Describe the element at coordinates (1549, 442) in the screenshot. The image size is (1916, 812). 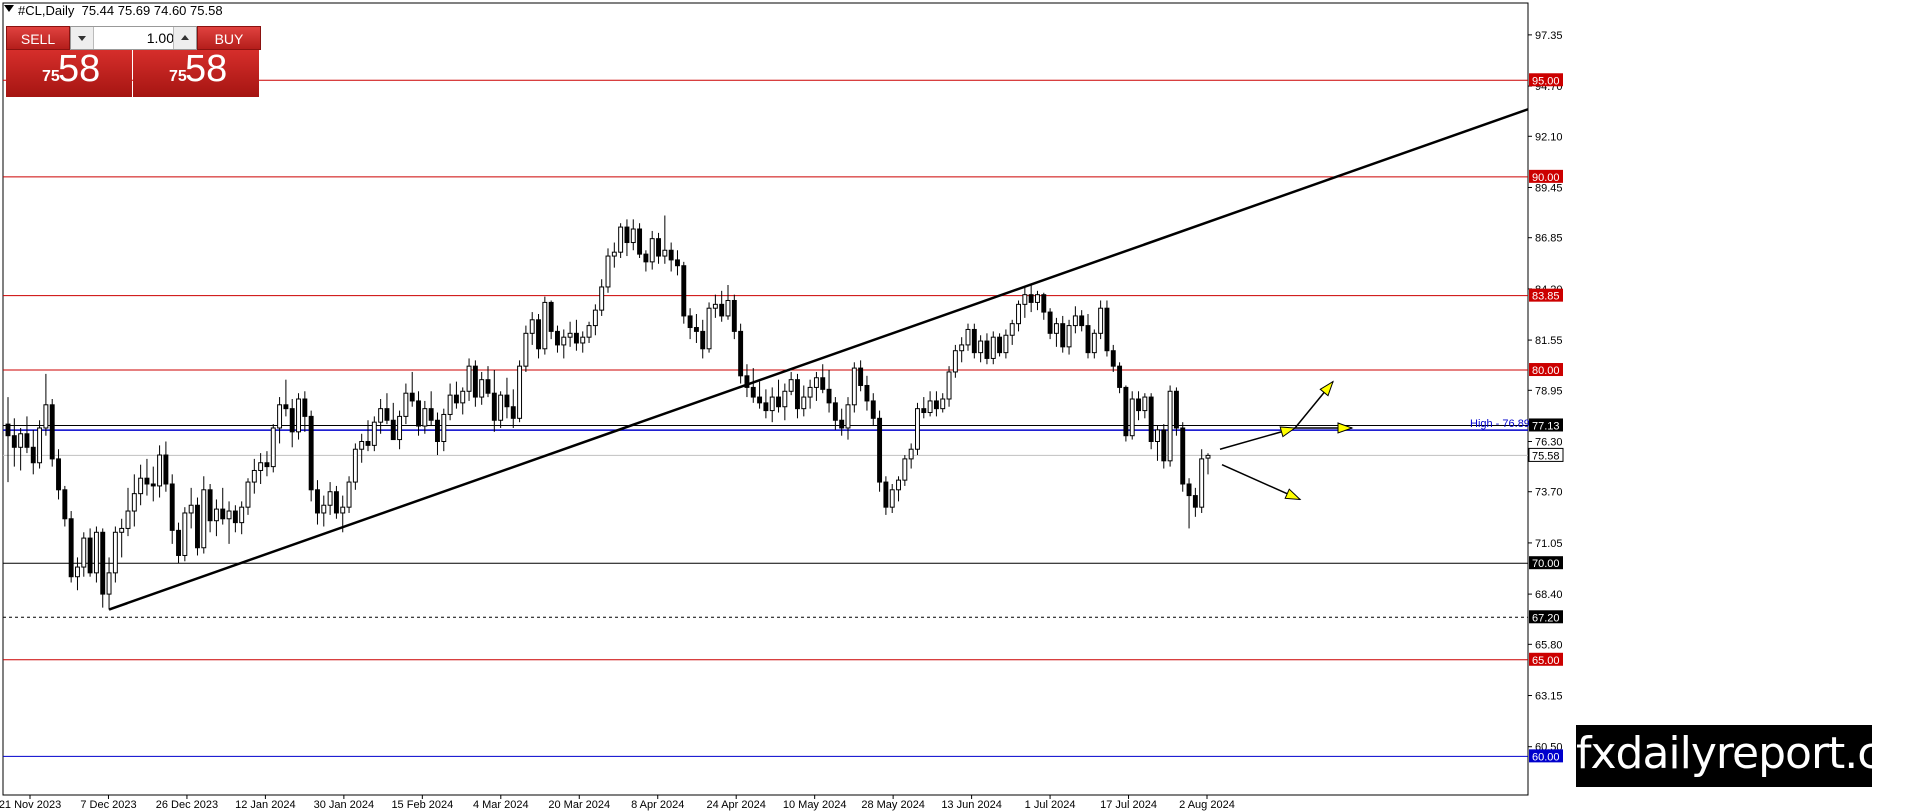
I see `y-tick-label: 76.30` at that location.